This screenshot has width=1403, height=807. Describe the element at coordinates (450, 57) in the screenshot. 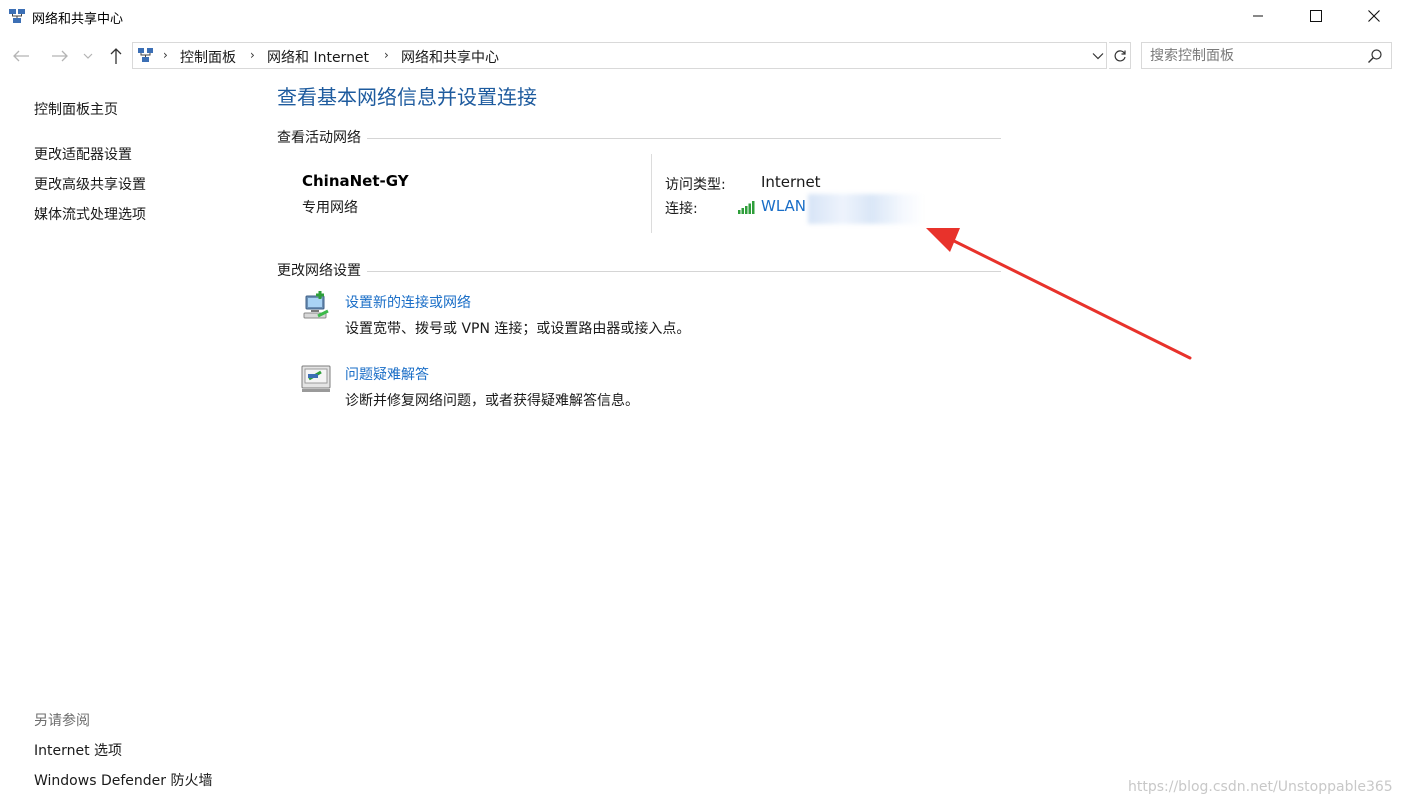

I see `breadcrumb-network-sharing-center: 网络和共享中心` at that location.